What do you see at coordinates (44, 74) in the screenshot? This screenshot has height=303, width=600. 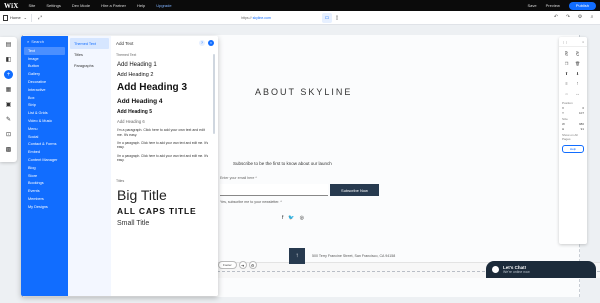 I see `category-gallery: Gallery` at bounding box center [44, 74].